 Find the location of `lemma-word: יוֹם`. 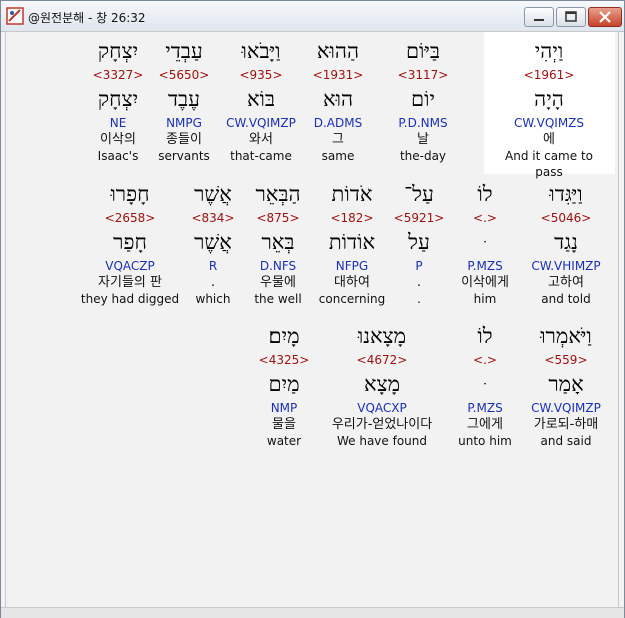

lemma-word: יוֹם is located at coordinates (423, 99).